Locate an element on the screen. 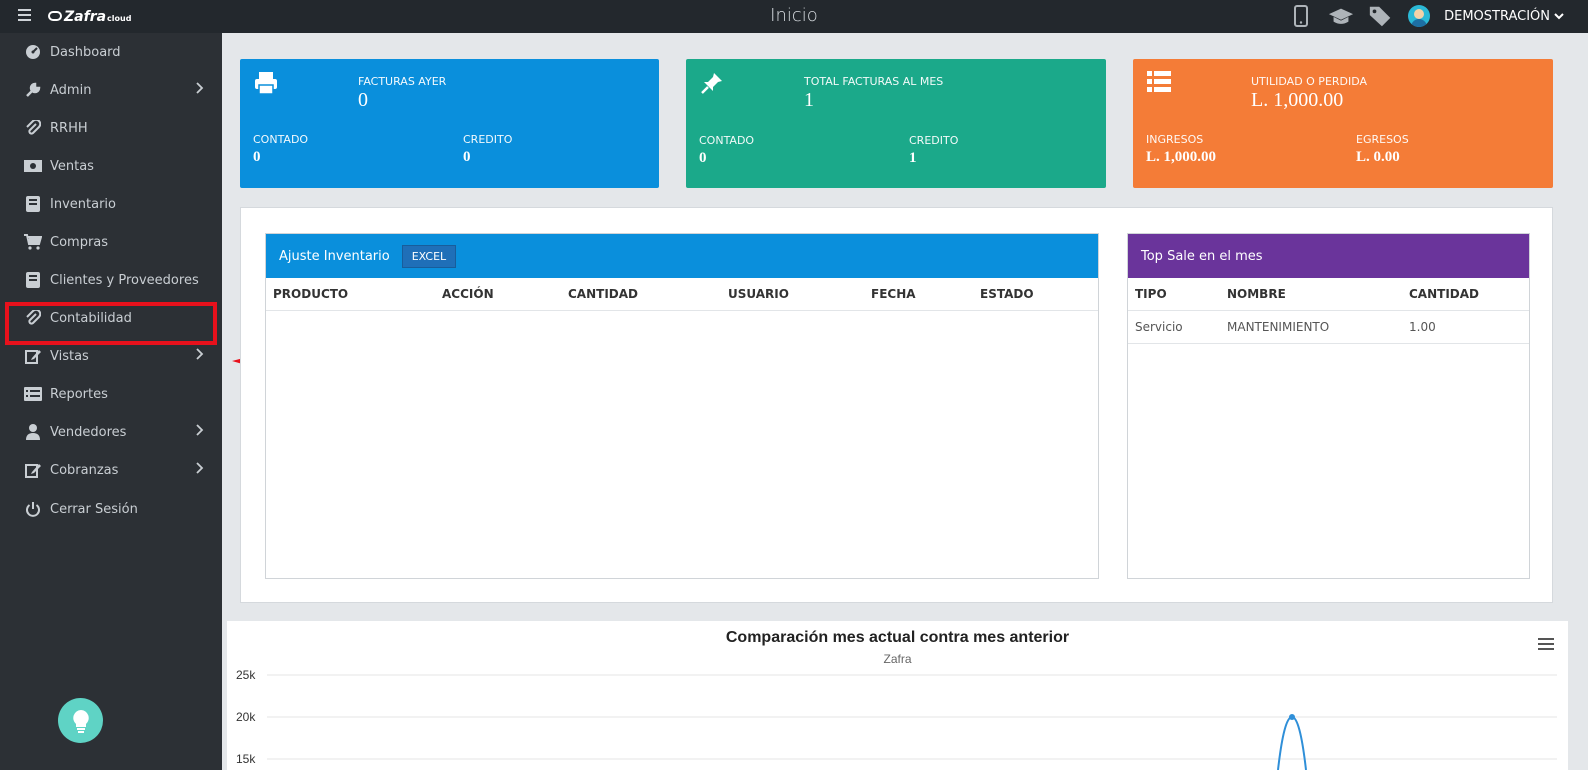  card-right-value: 1 is located at coordinates (913, 158).